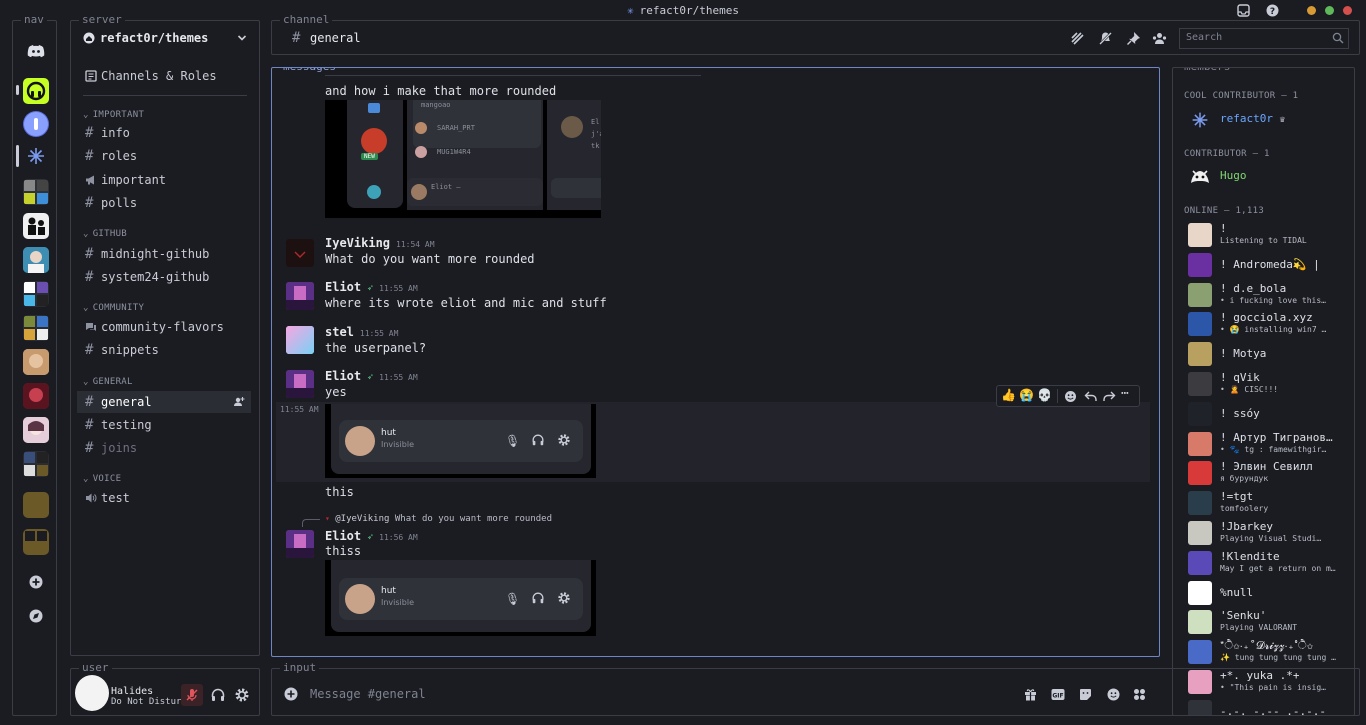  Describe the element at coordinates (1329, 10) in the screenshot. I see `maximize-button` at that location.